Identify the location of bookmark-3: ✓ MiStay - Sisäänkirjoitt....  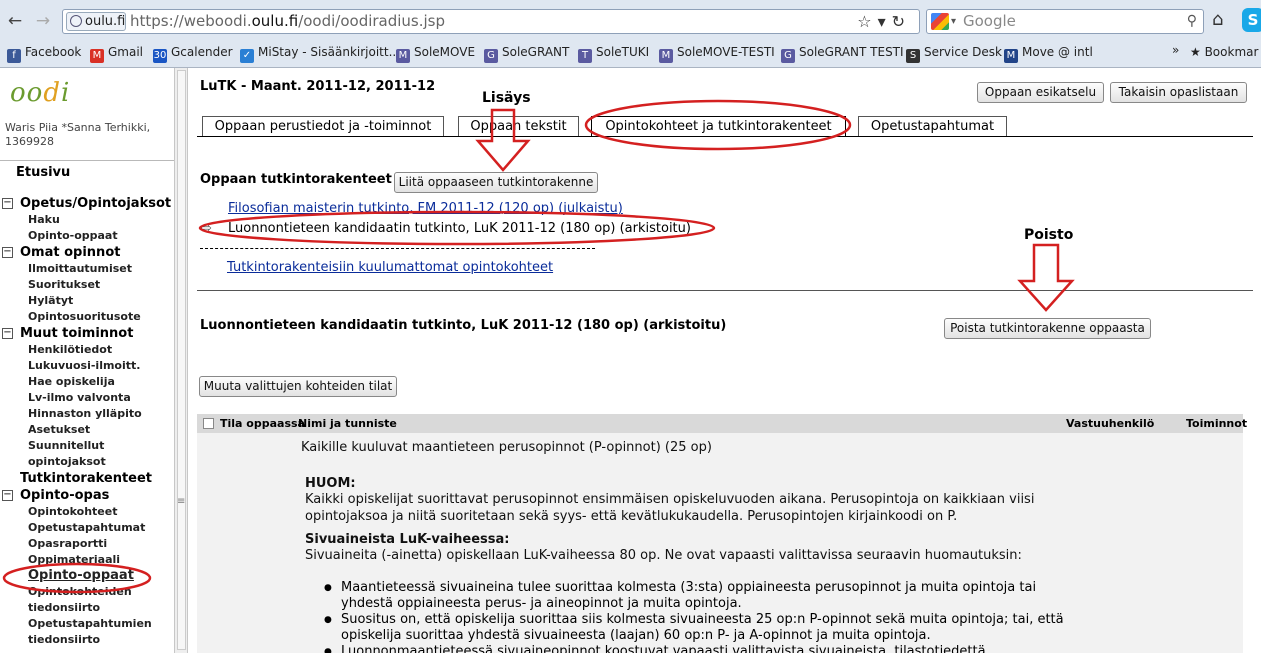
(320, 54).